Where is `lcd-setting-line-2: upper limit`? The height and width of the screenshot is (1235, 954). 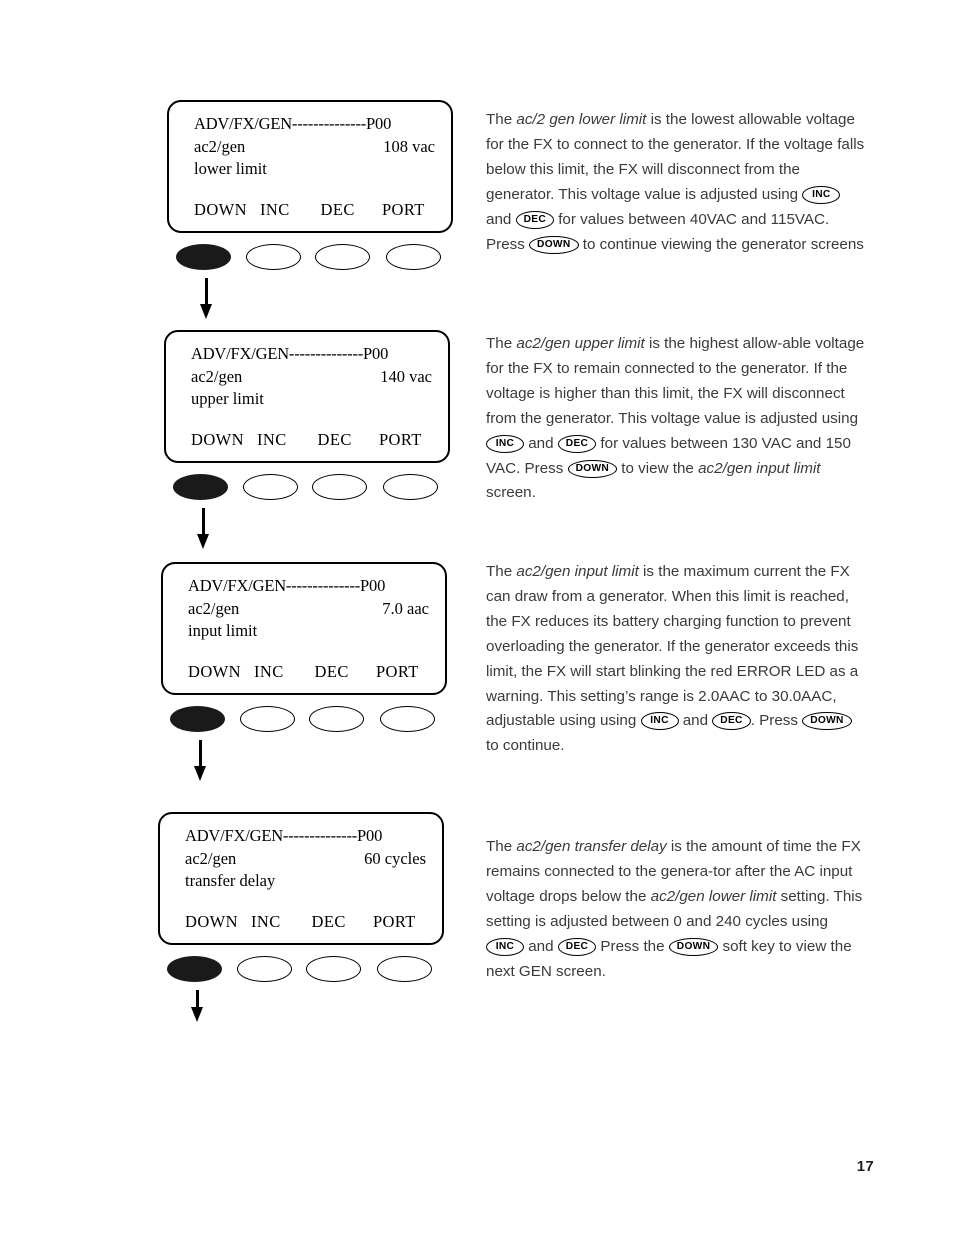
lcd-setting-line-2: upper limit is located at coordinates (311, 399).